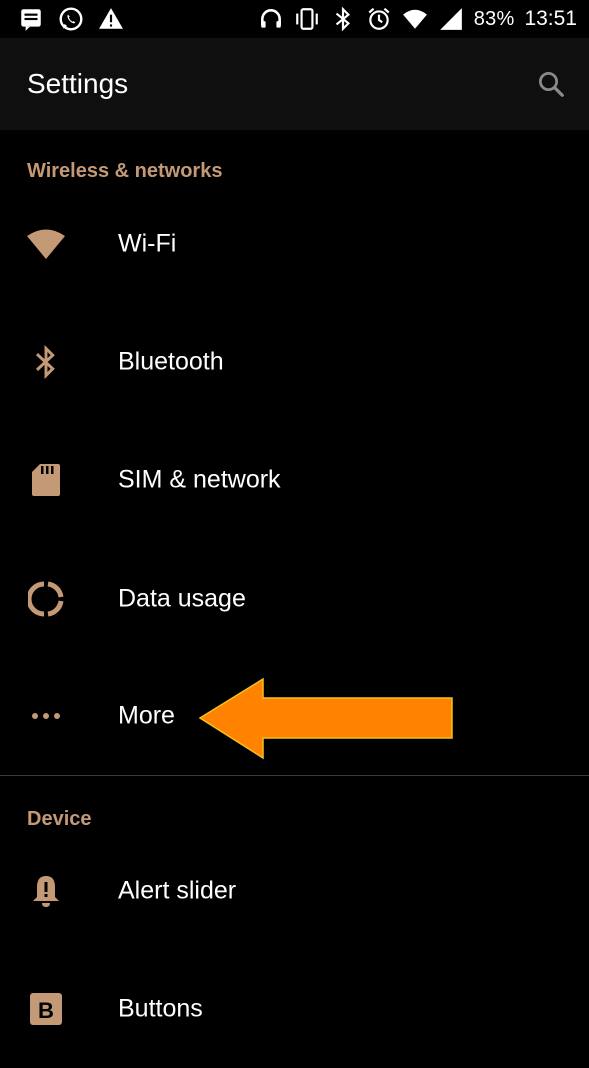 This screenshot has height=1068, width=589. I want to click on settings-item-label: Wi-Fi, so click(147, 243).